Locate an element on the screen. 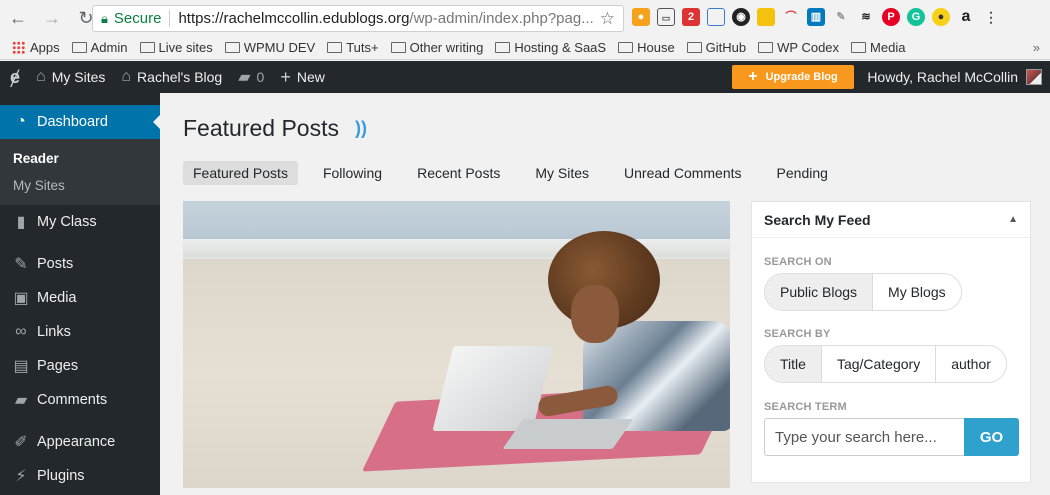  tab-following: Following is located at coordinates (352, 173).